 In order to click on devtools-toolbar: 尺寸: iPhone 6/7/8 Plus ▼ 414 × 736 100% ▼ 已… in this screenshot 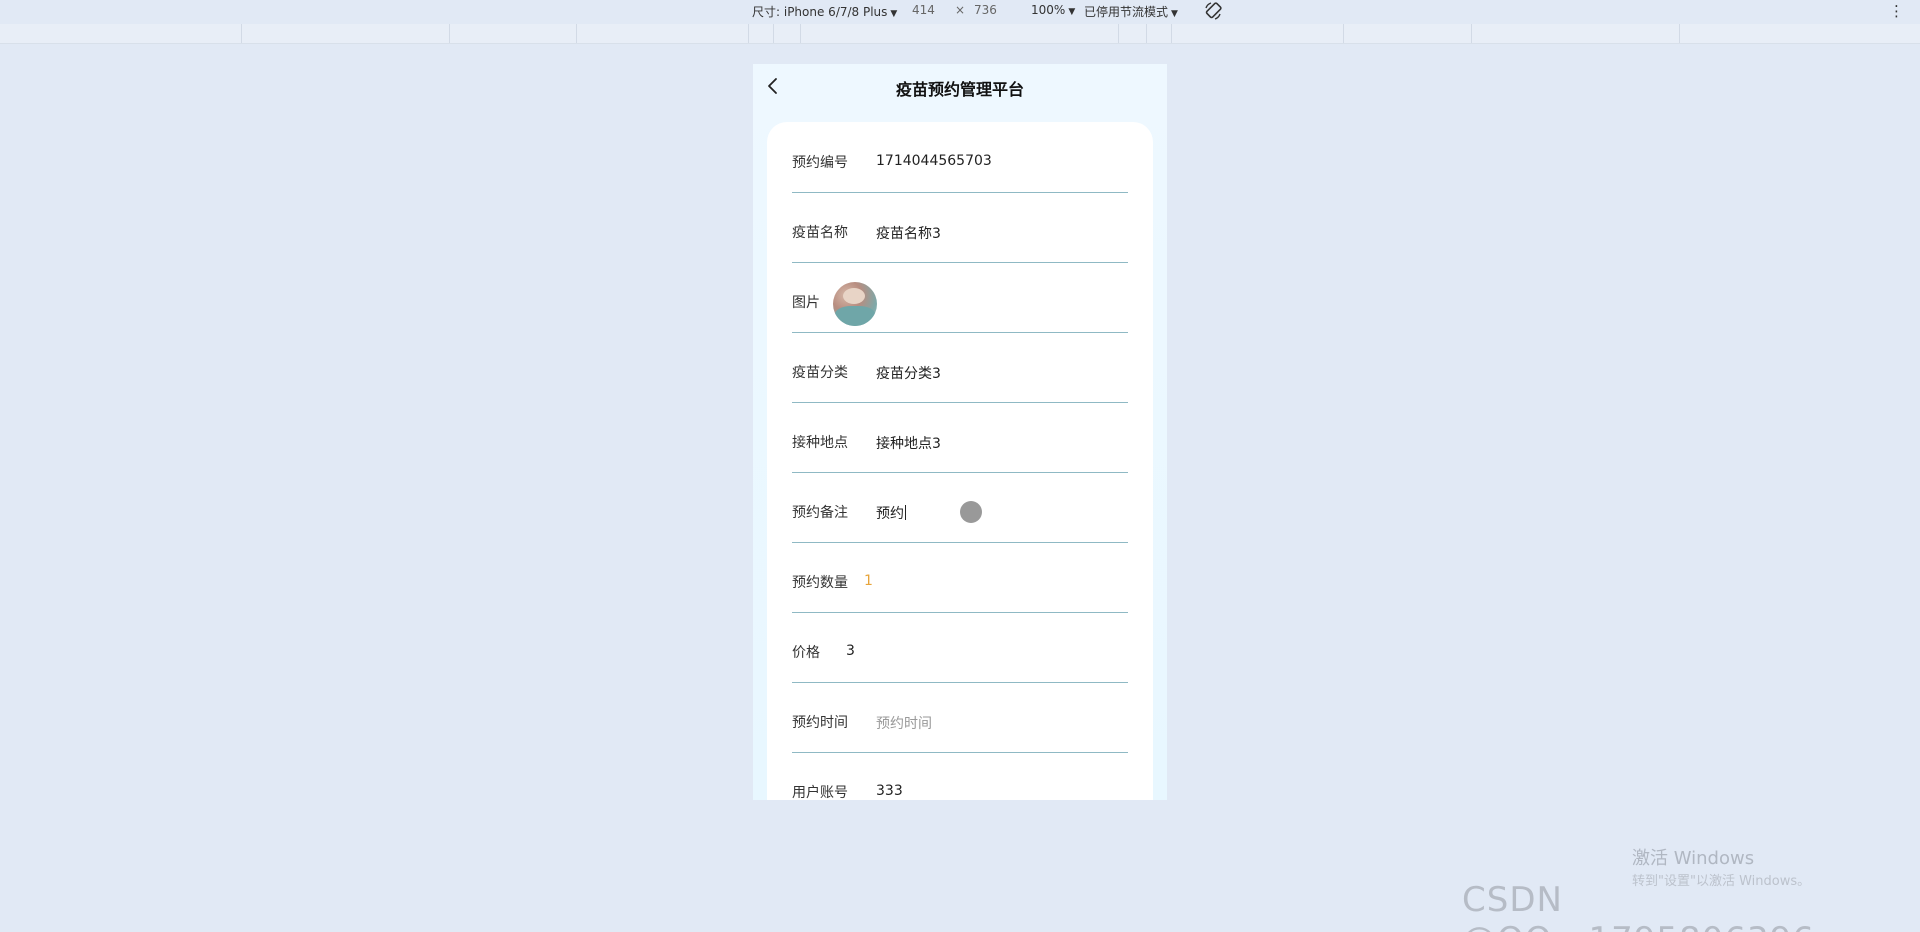, I will do `click(960, 11)`.